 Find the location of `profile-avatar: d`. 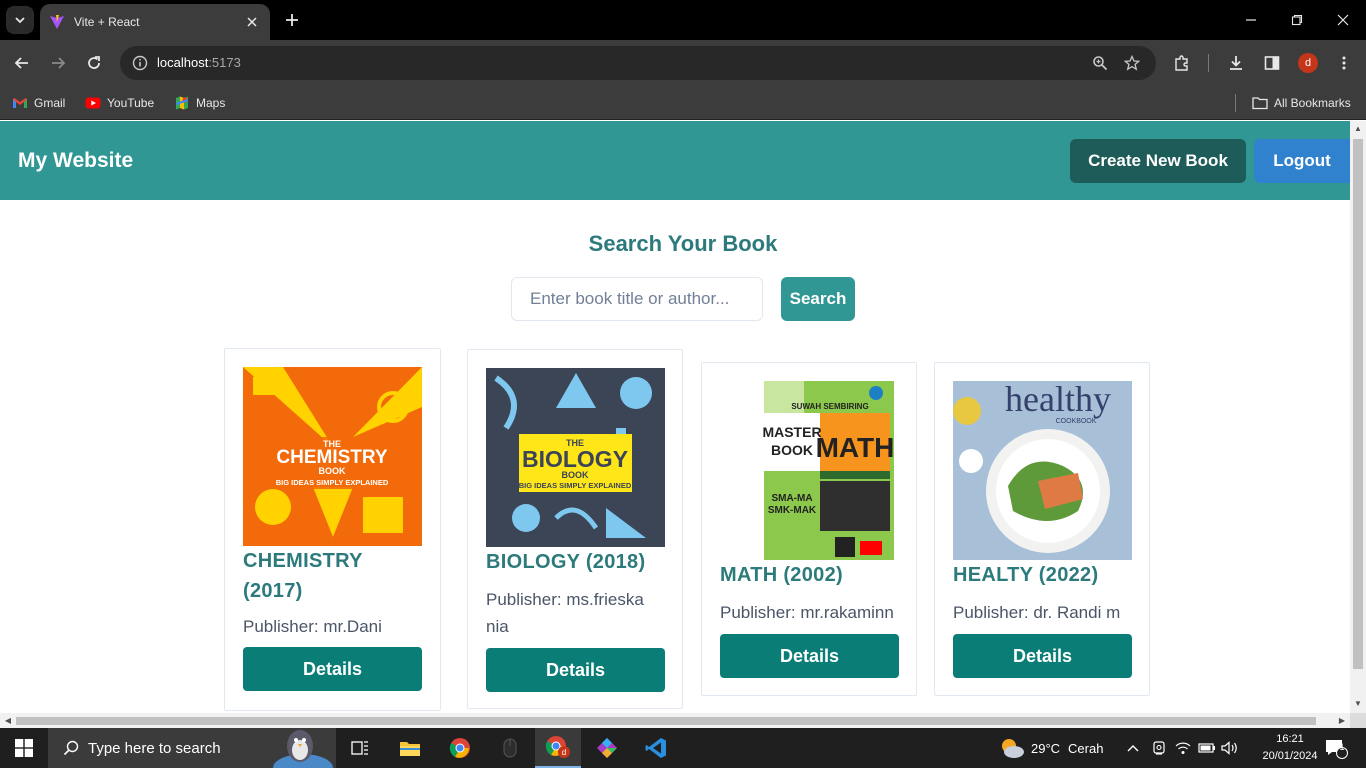

profile-avatar: d is located at coordinates (1308, 63).